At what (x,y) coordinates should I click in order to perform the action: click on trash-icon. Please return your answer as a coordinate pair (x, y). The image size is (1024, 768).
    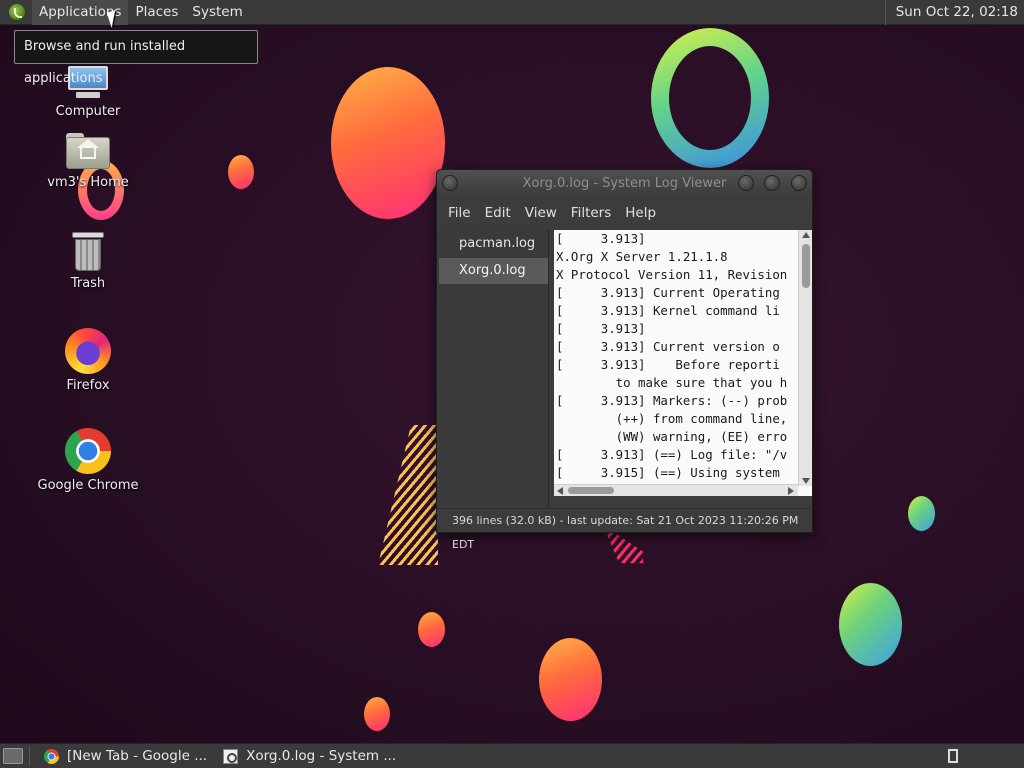
    Looking at the image, I should click on (88, 251).